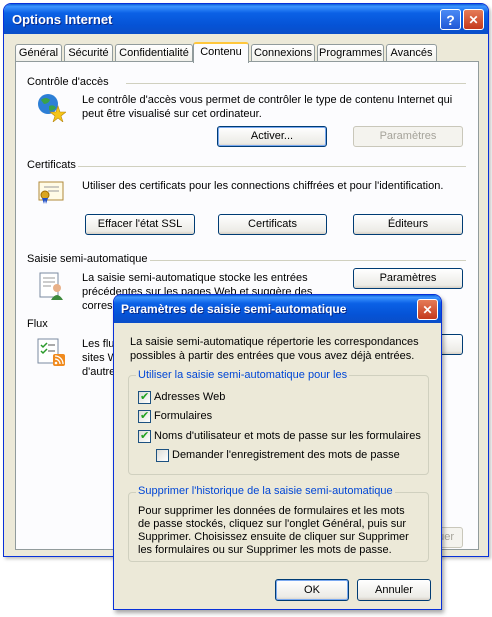  Describe the element at coordinates (283, 53) in the screenshot. I see `tab-connections: Connexions` at that location.